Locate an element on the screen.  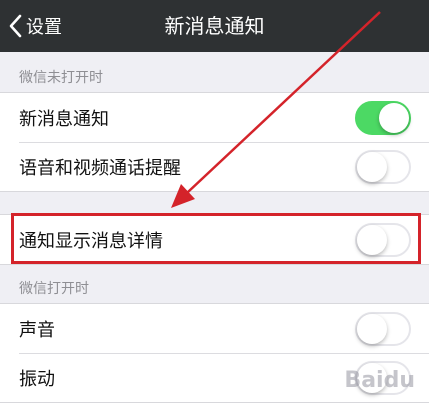
navigation-bar: 设置 新消息通知 is located at coordinates (214, 26).